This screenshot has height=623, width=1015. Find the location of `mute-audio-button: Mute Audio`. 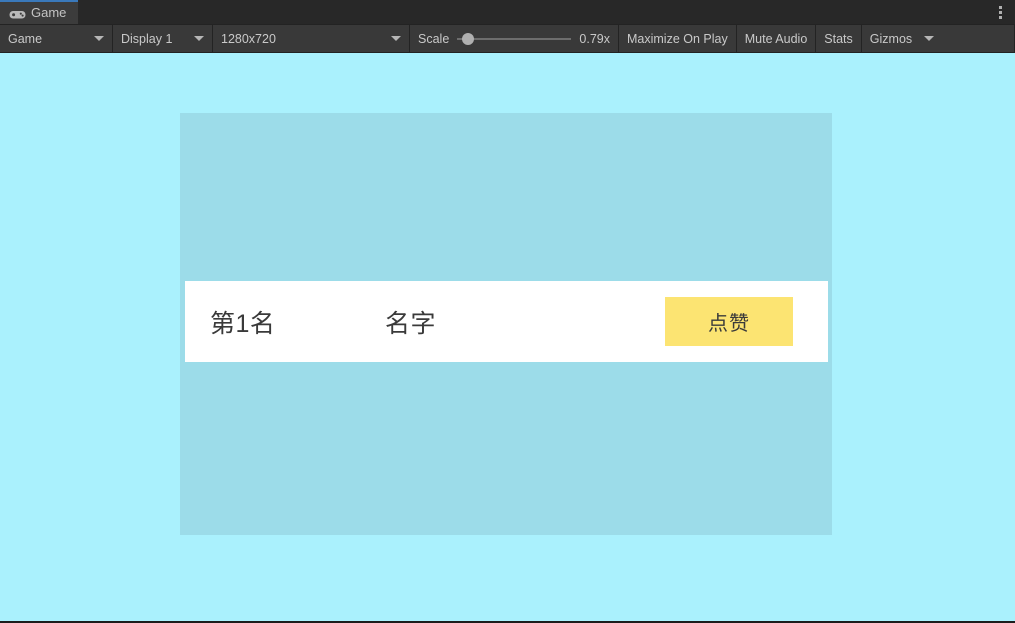

mute-audio-button: Mute Audio is located at coordinates (777, 38).